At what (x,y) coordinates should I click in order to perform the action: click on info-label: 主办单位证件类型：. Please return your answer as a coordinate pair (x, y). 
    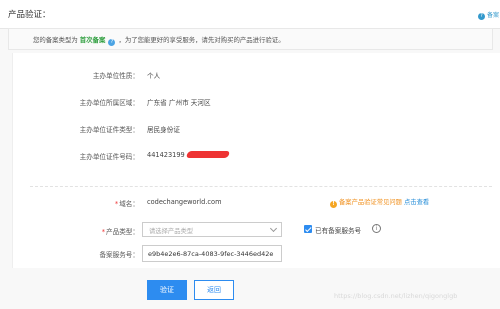
    Looking at the image, I should click on (109, 130).